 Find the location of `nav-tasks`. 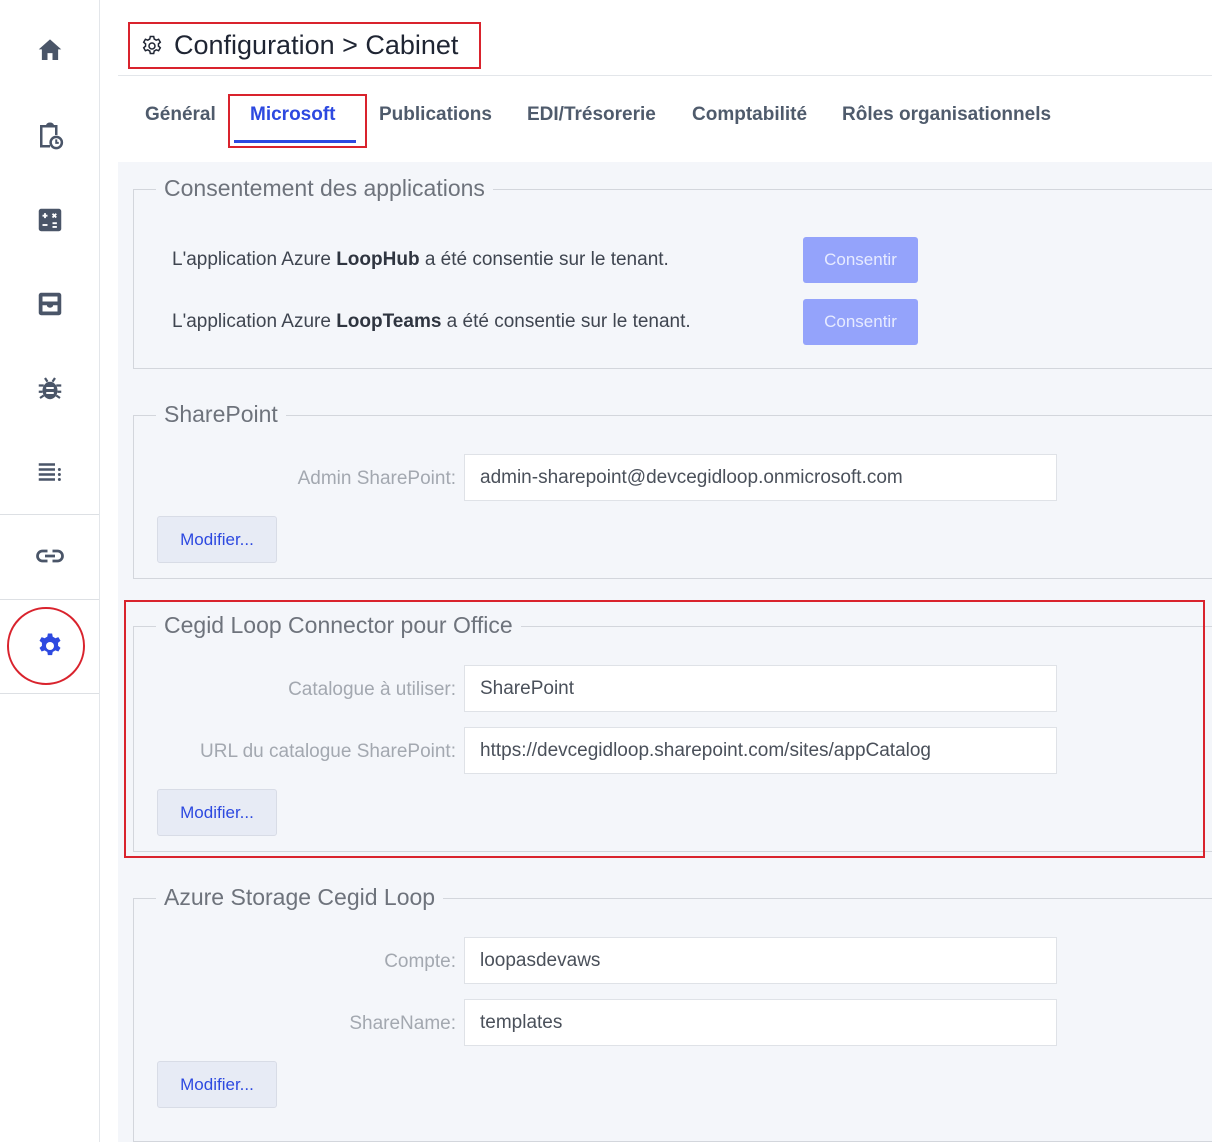

nav-tasks is located at coordinates (50, 135).